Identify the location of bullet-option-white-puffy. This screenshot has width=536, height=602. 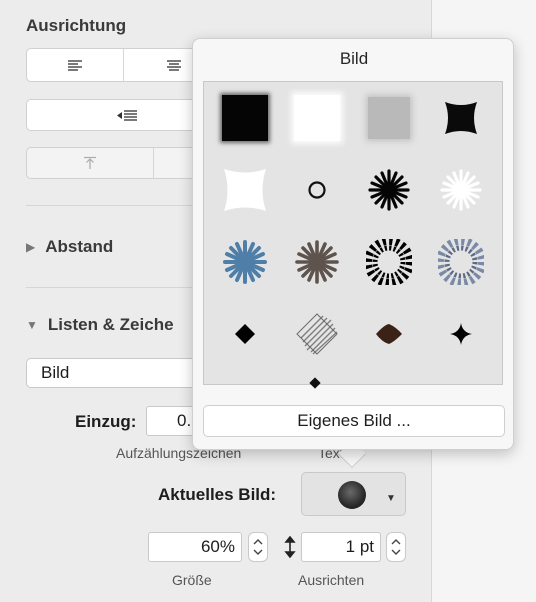
(245, 190).